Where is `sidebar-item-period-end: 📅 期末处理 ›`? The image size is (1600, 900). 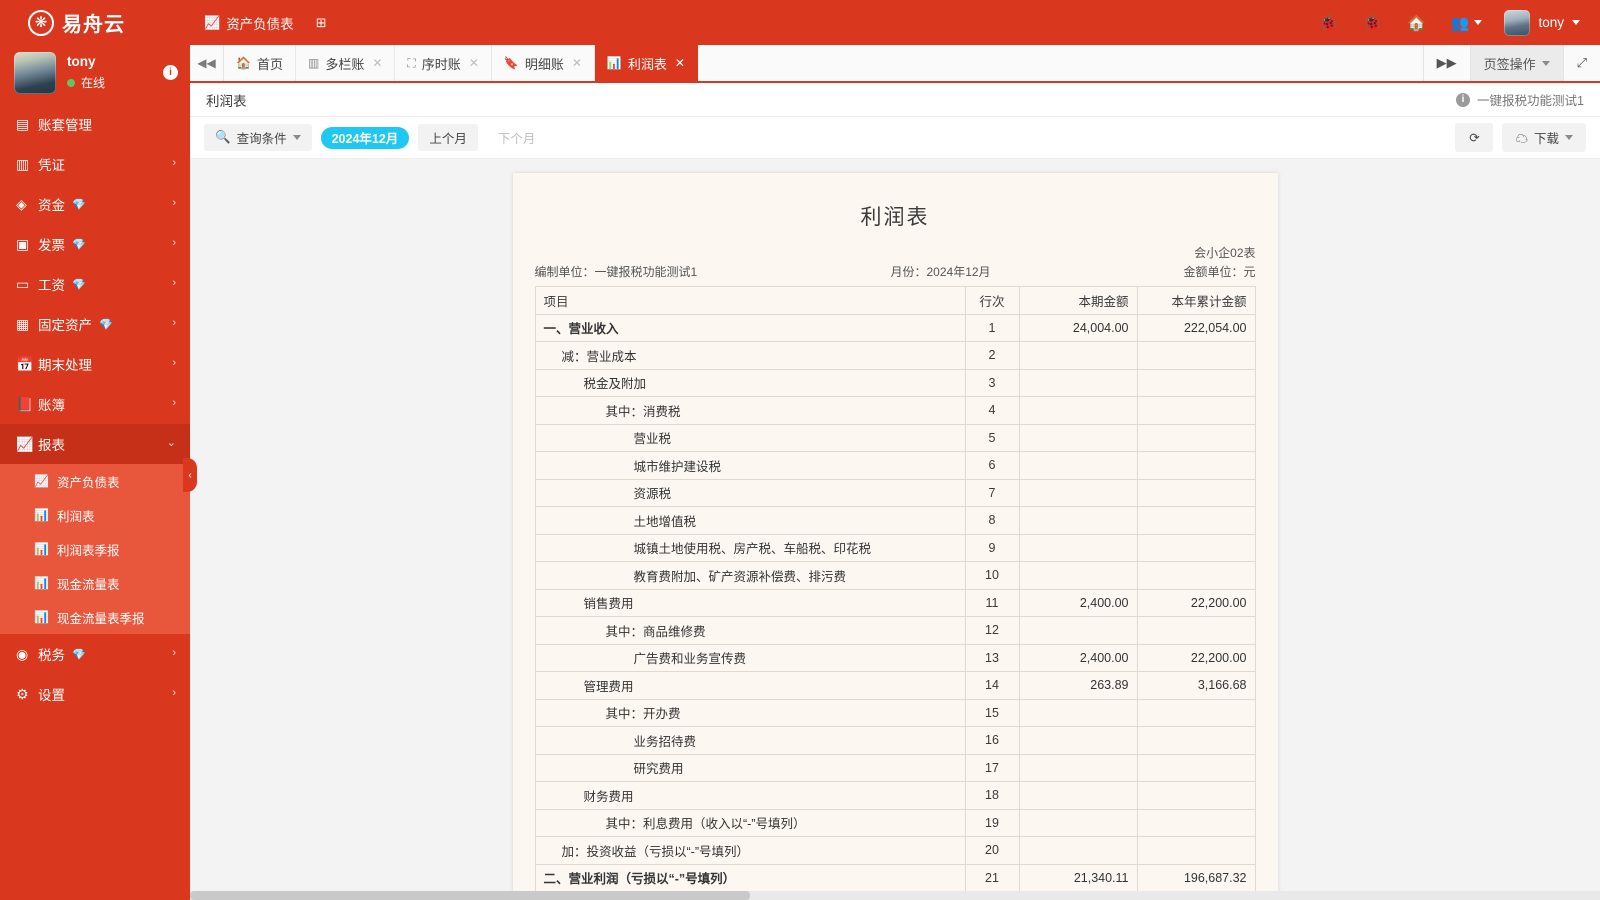
sidebar-item-period-end: 📅 期末处理 › is located at coordinates (95, 364).